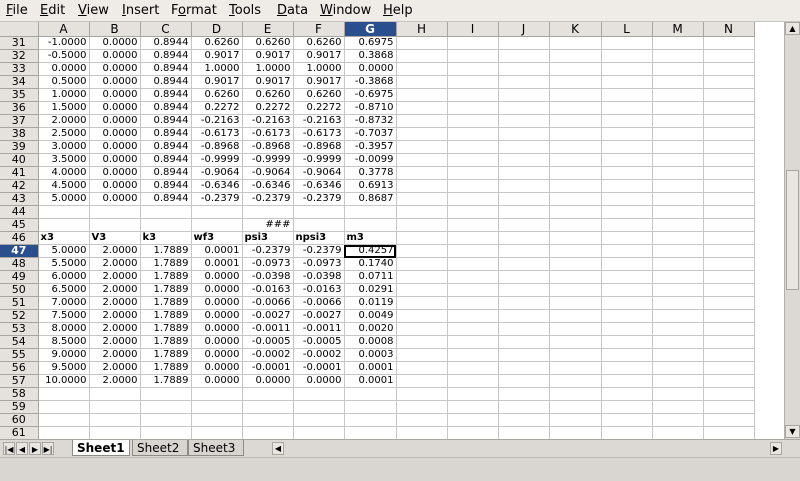  What do you see at coordinates (678, 29) in the screenshot?
I see `column-header-m: M` at bounding box center [678, 29].